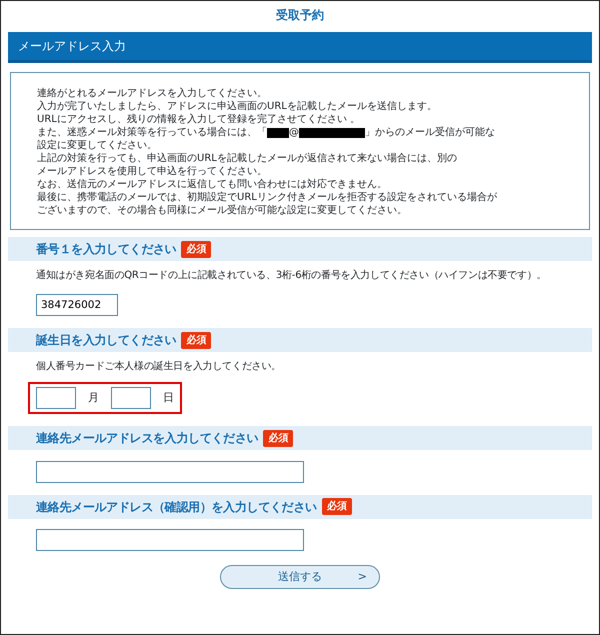 This screenshot has width=600, height=635. What do you see at coordinates (168, 398) in the screenshot?
I see `day-label: 日` at bounding box center [168, 398].